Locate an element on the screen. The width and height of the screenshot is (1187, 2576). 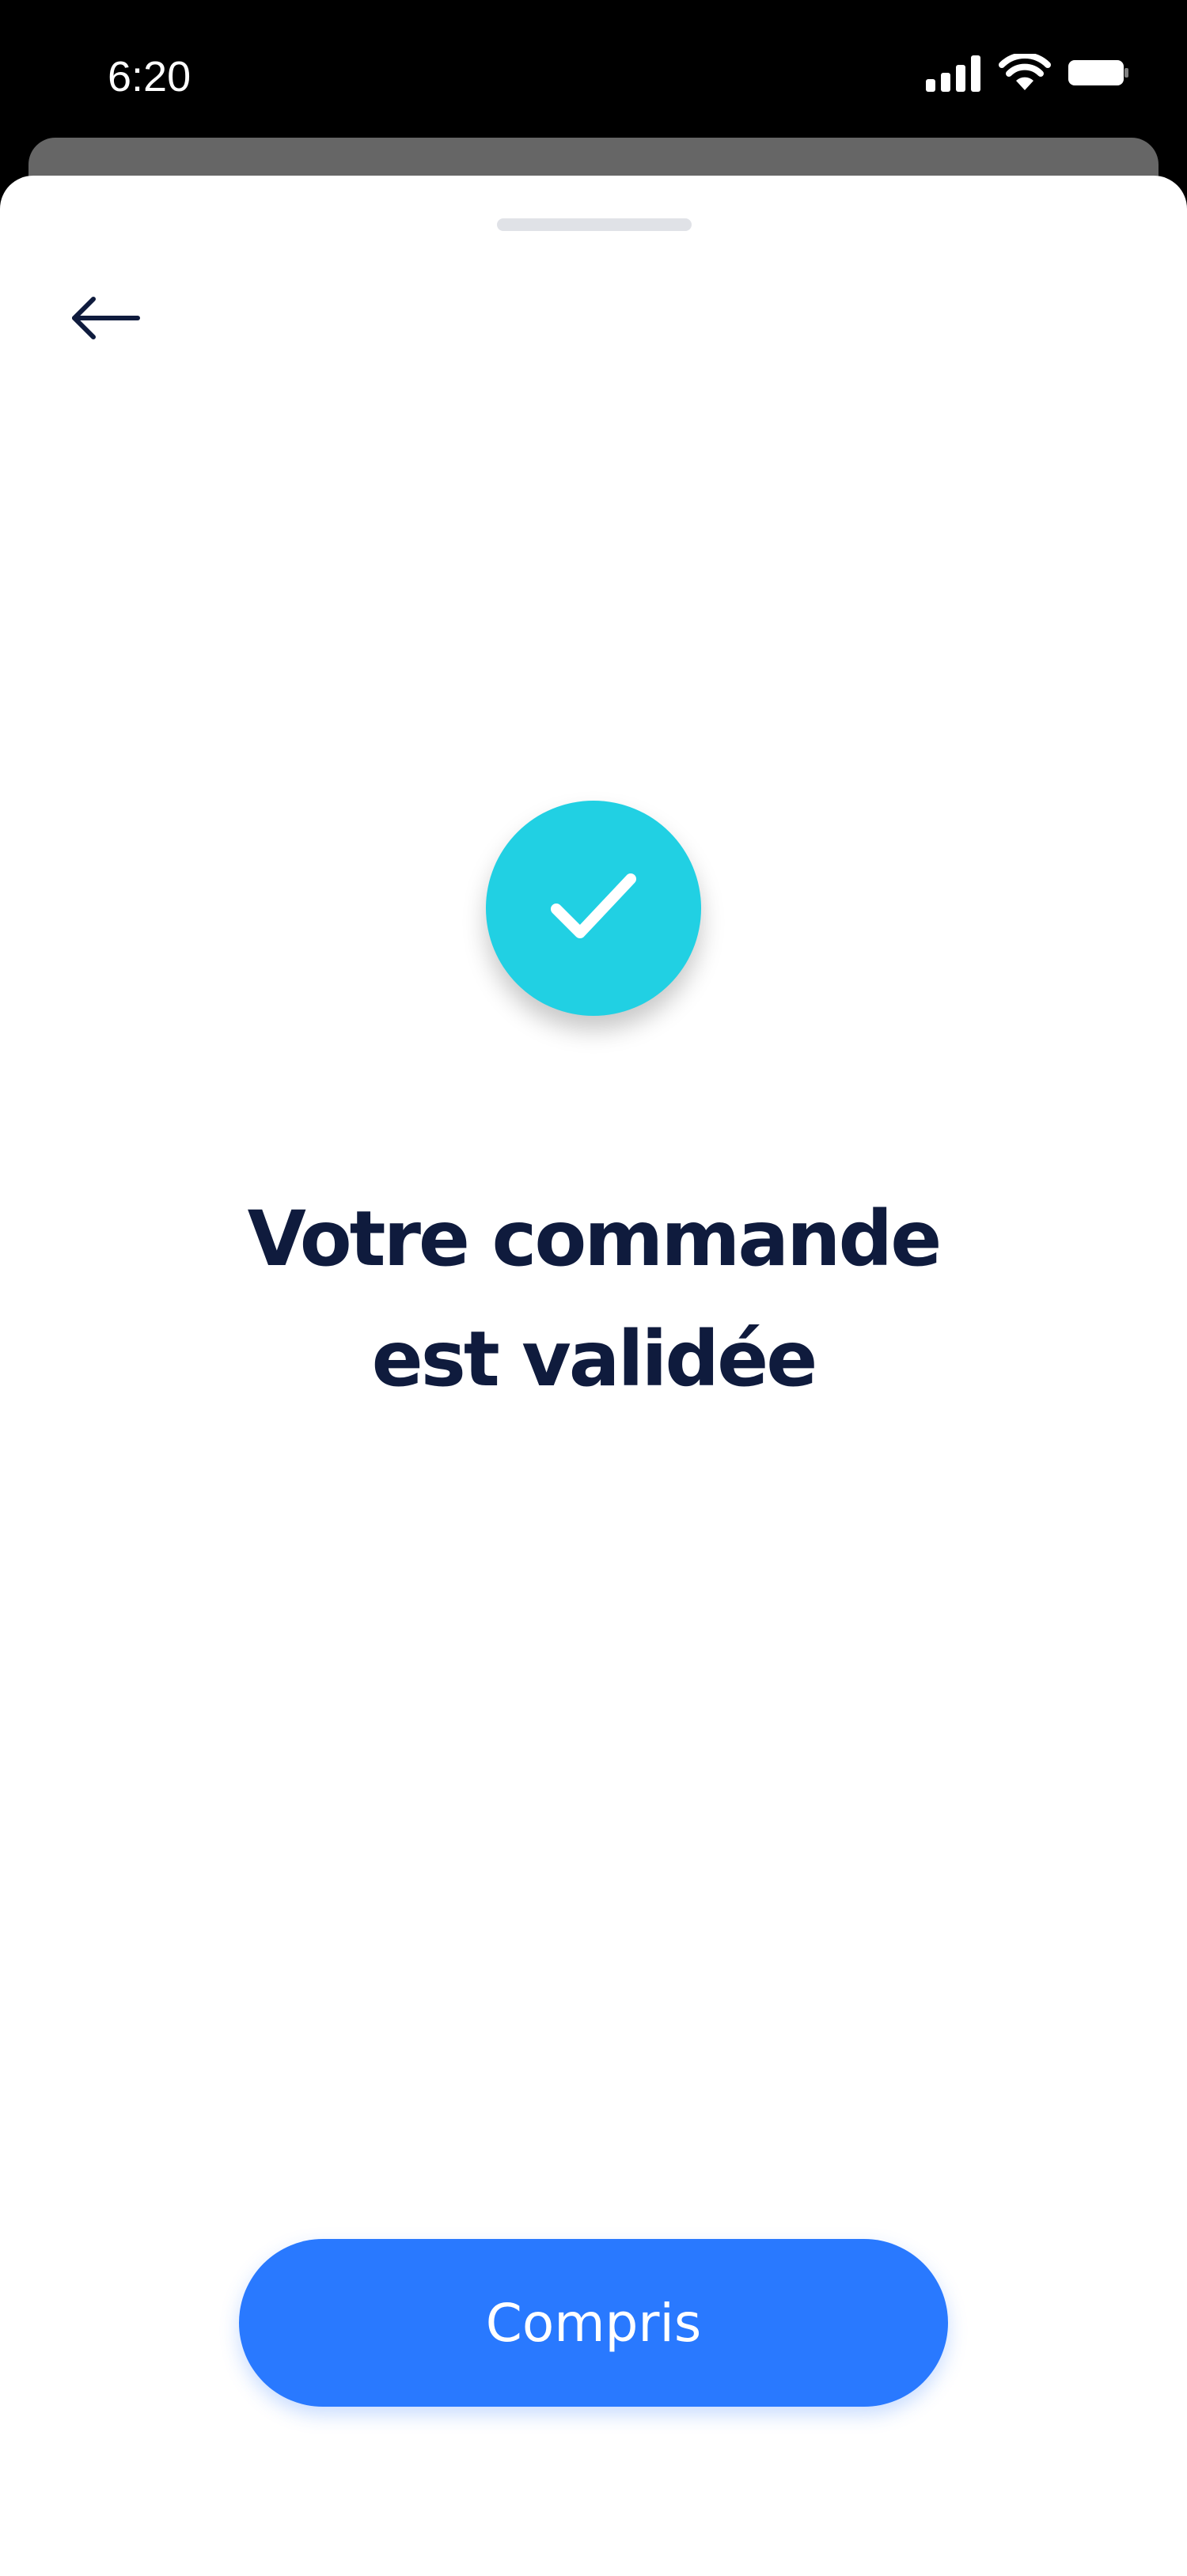
status-icons is located at coordinates (1027, 74).